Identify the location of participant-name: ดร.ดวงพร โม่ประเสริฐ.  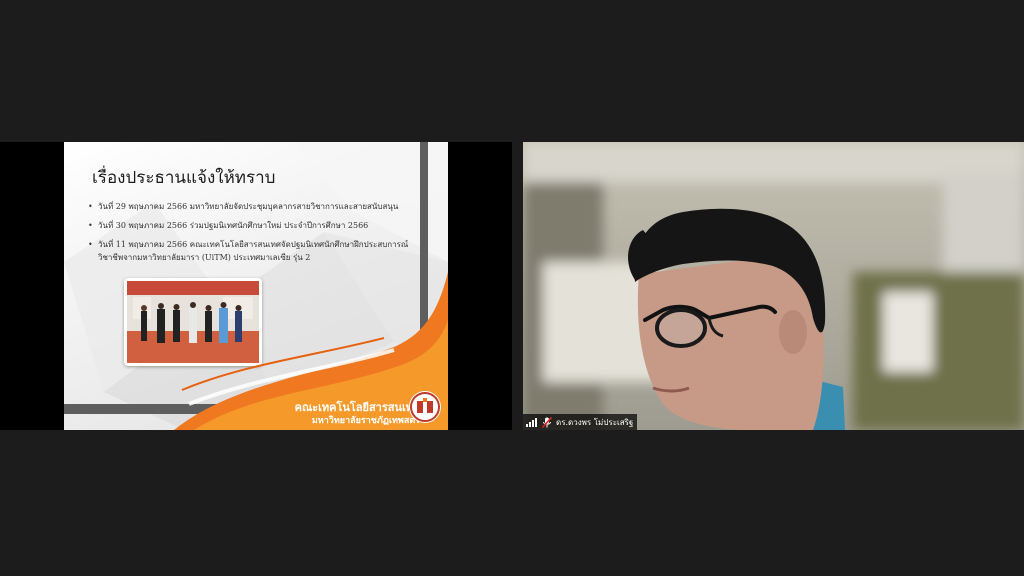
(595, 422).